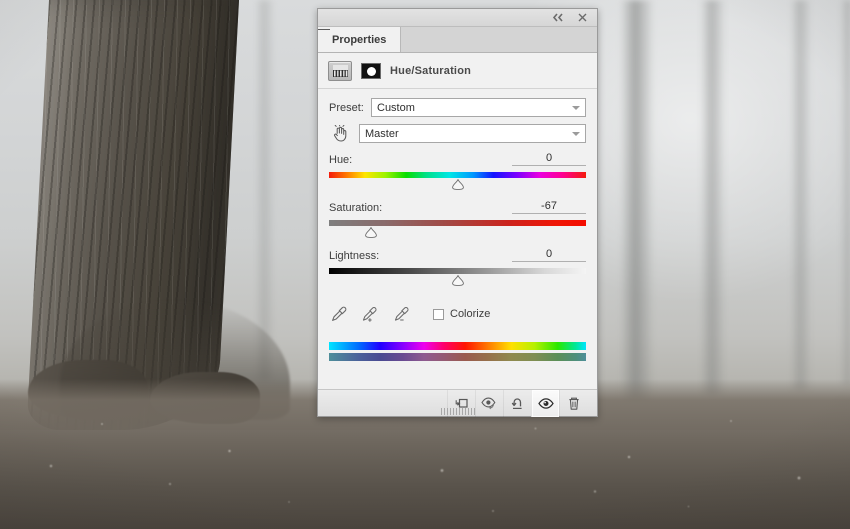 The height and width of the screenshot is (529, 850). What do you see at coordinates (457, 351) in the screenshot?
I see `spectrum-bars` at bounding box center [457, 351].